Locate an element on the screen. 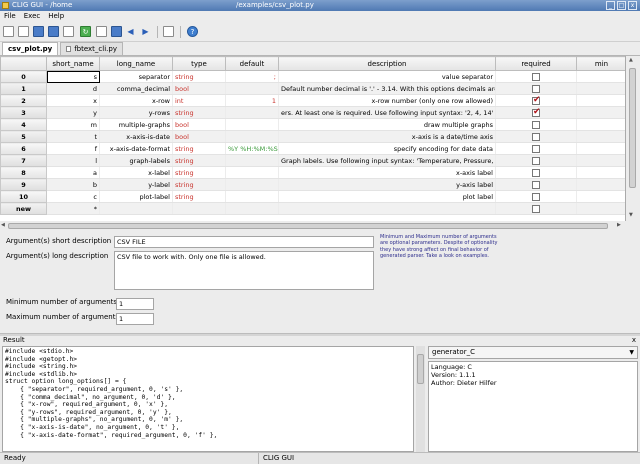  cell-short-name: c is located at coordinates (73, 196).